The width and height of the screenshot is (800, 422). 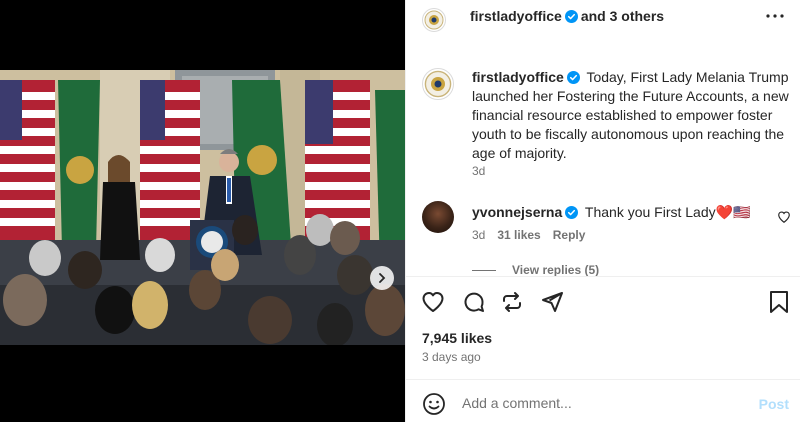 I want to click on comment: yvonnejserna Thank you First Lady❤️🇺🇸, so click(x=622, y=212).